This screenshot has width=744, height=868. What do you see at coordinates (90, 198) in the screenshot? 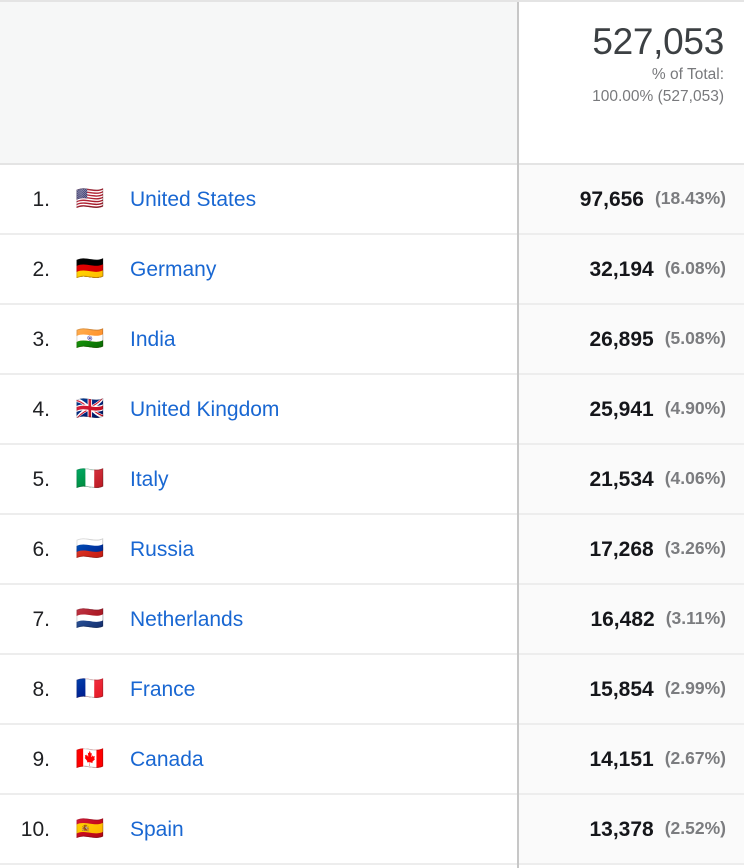
I see `flag-united-states-icon: 🇺🇸` at bounding box center [90, 198].